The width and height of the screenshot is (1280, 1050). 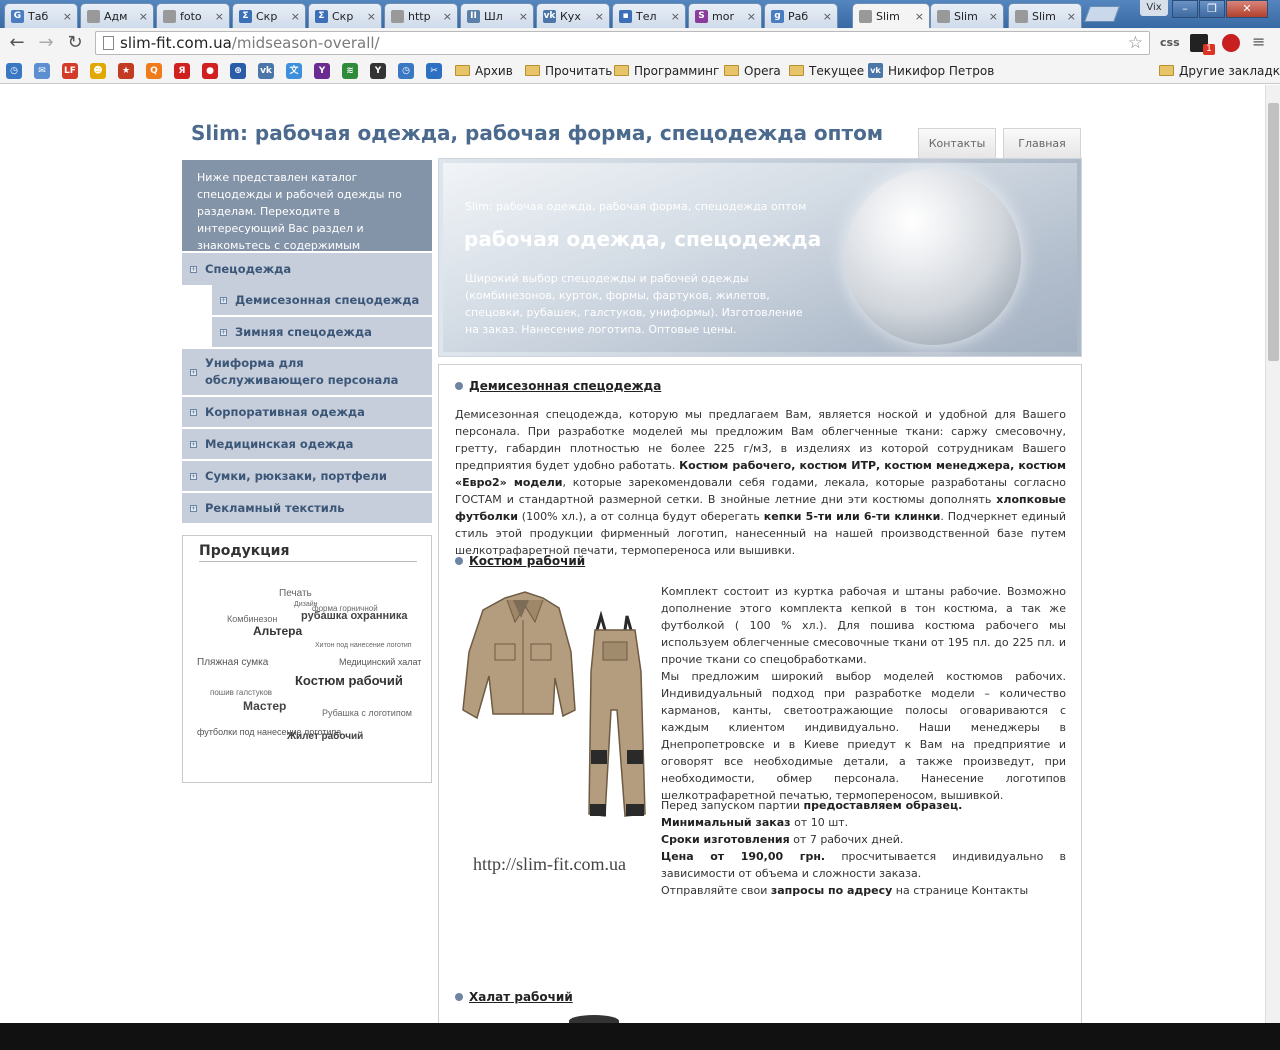 I want to click on bookmark-folder: Opera, so click(x=752, y=71).